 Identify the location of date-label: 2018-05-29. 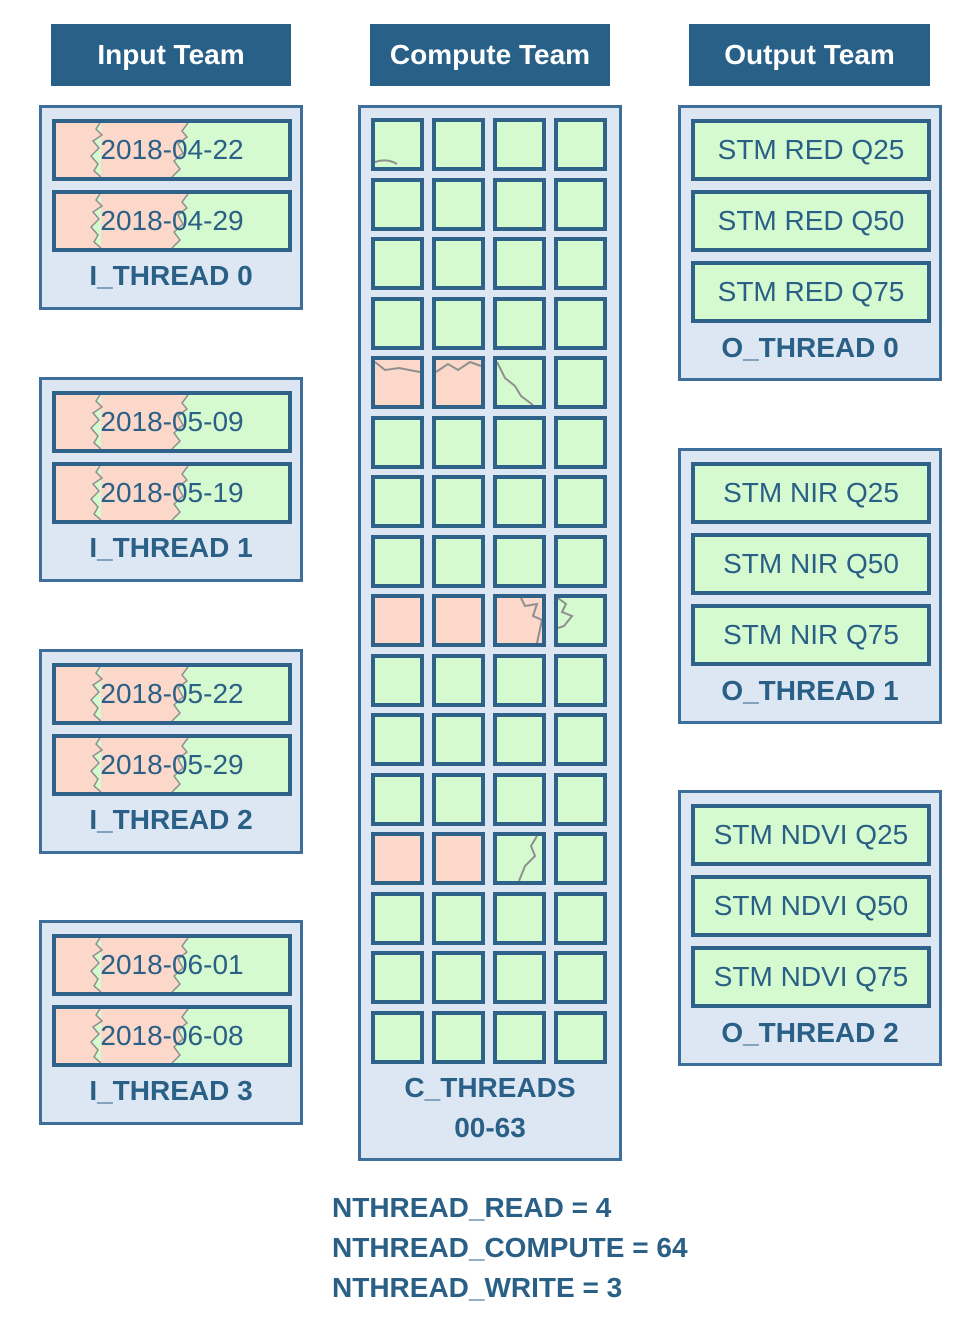
(172, 764).